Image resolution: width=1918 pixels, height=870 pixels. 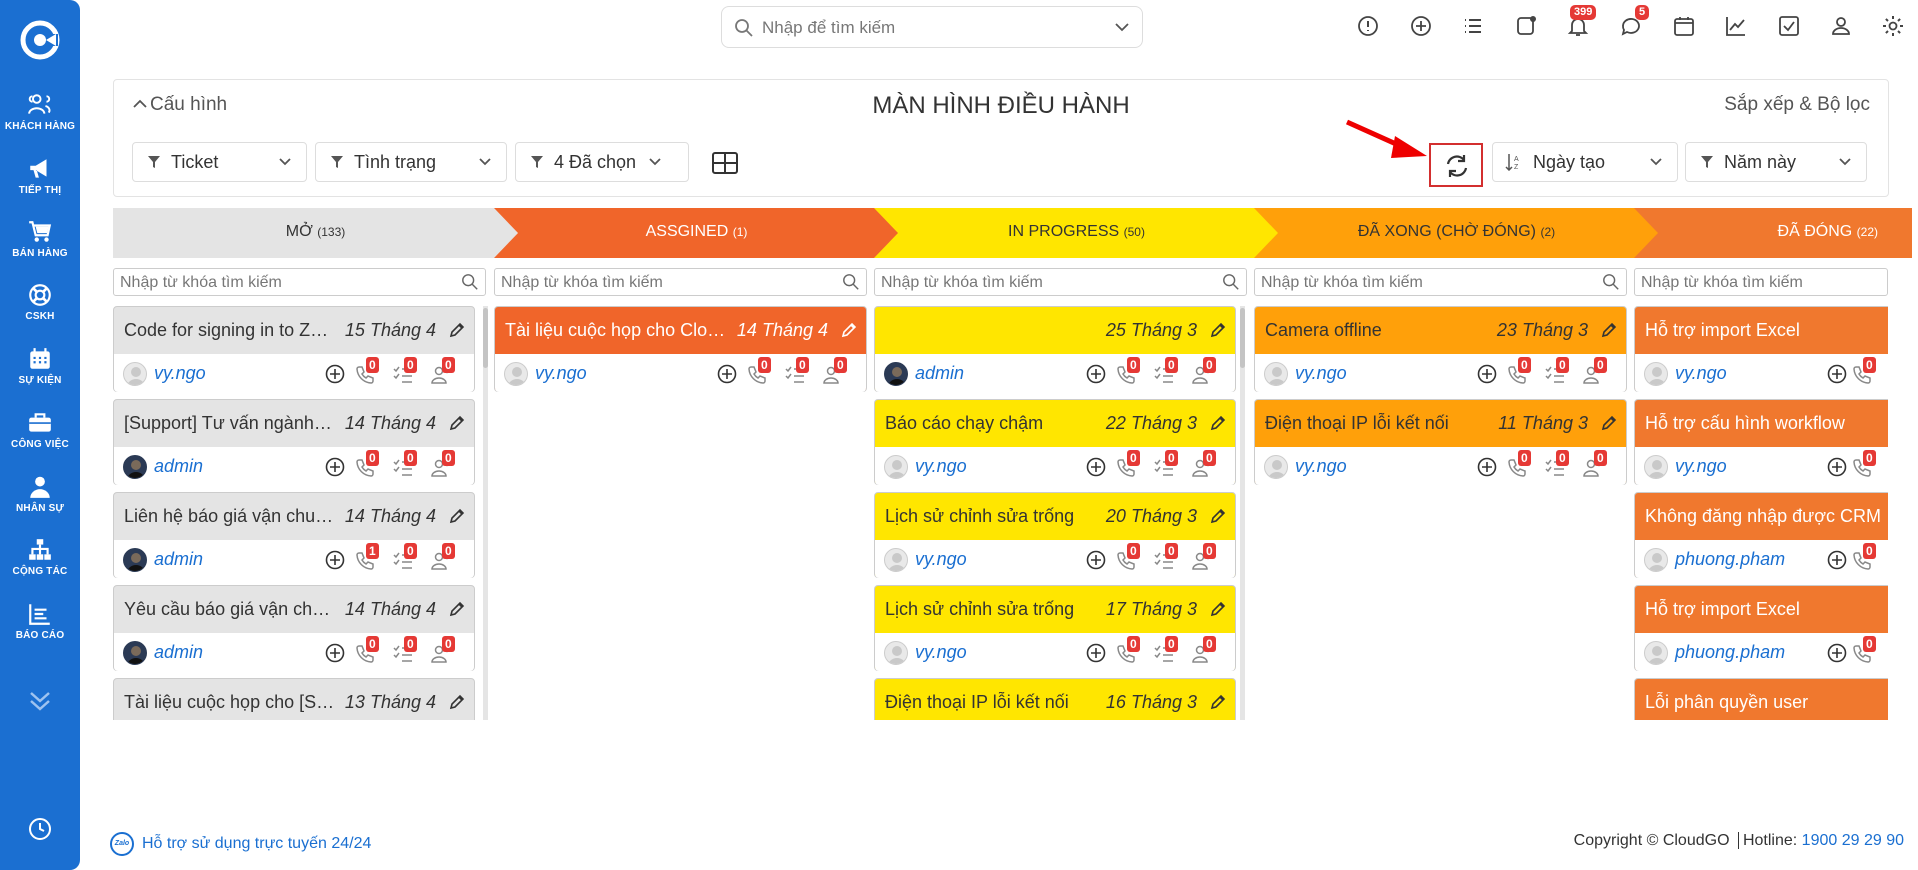 I want to click on chevron-down-icon, so click(x=1122, y=27).